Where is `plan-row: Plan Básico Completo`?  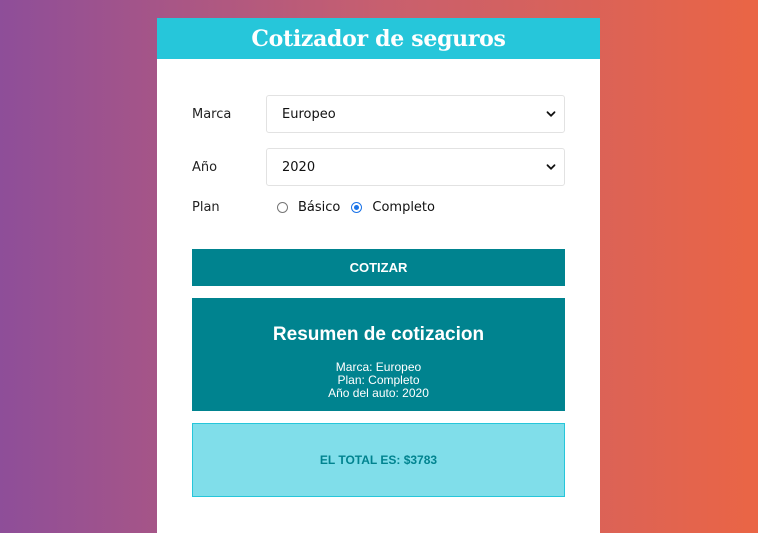 plan-row: Plan Básico Completo is located at coordinates (378, 207).